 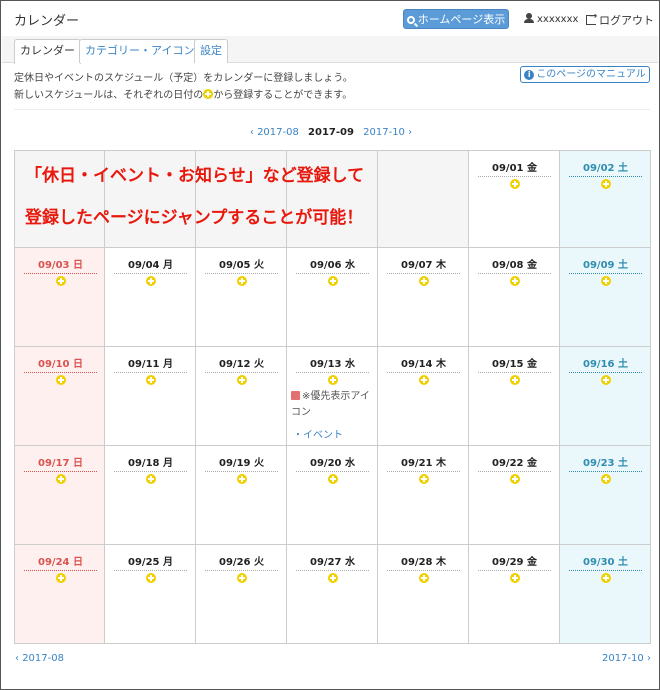 What do you see at coordinates (140, 51) in the screenshot?
I see `tab-category-icon: カテゴリー・アイコン` at bounding box center [140, 51].